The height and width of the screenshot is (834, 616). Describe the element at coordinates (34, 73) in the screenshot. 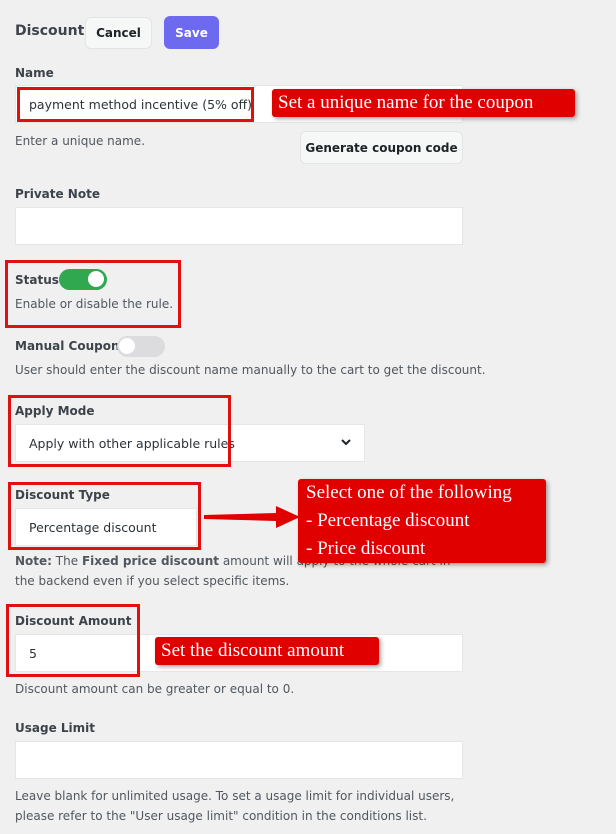

I see `name-label: Name` at that location.